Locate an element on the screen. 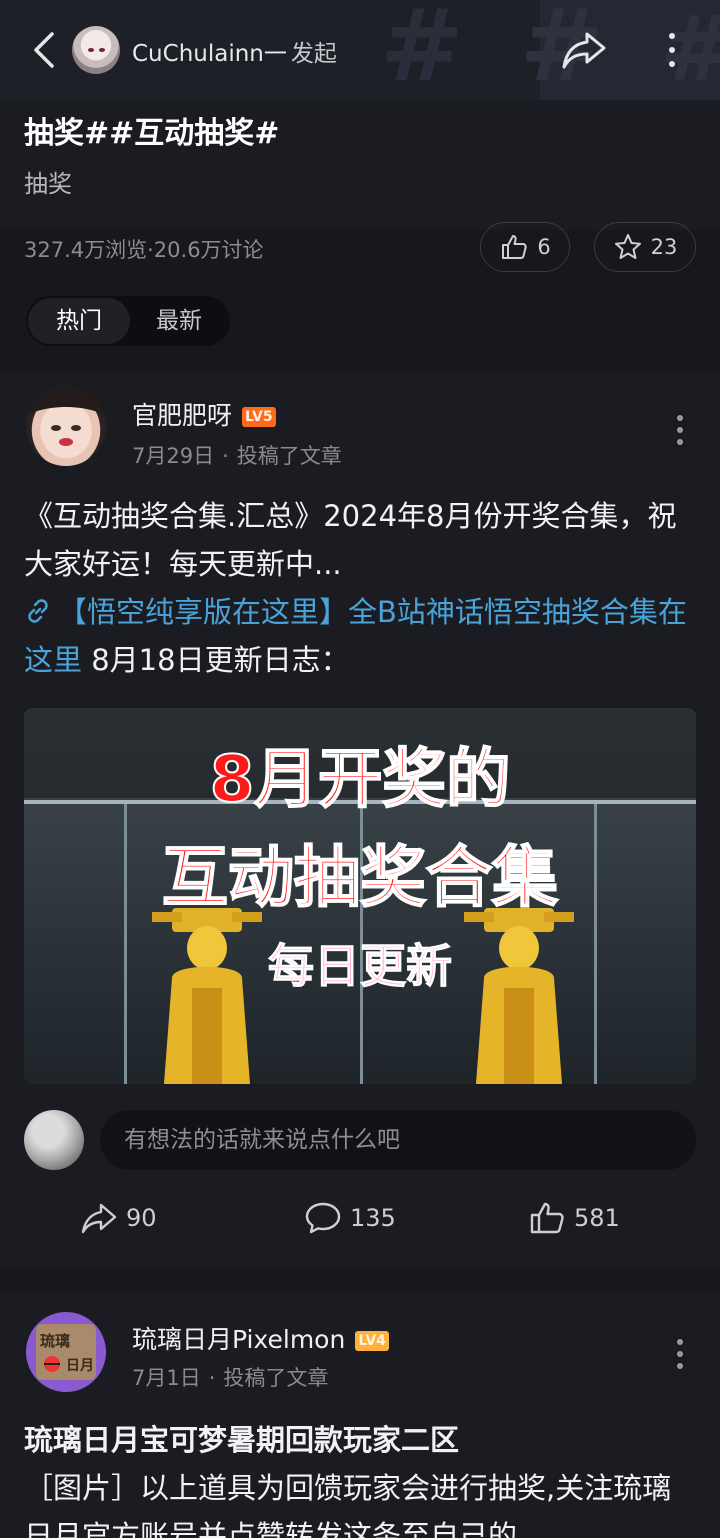 This screenshot has height=1538, width=720. post-text-after-link: 8月18日更新日志： is located at coordinates (216, 660).